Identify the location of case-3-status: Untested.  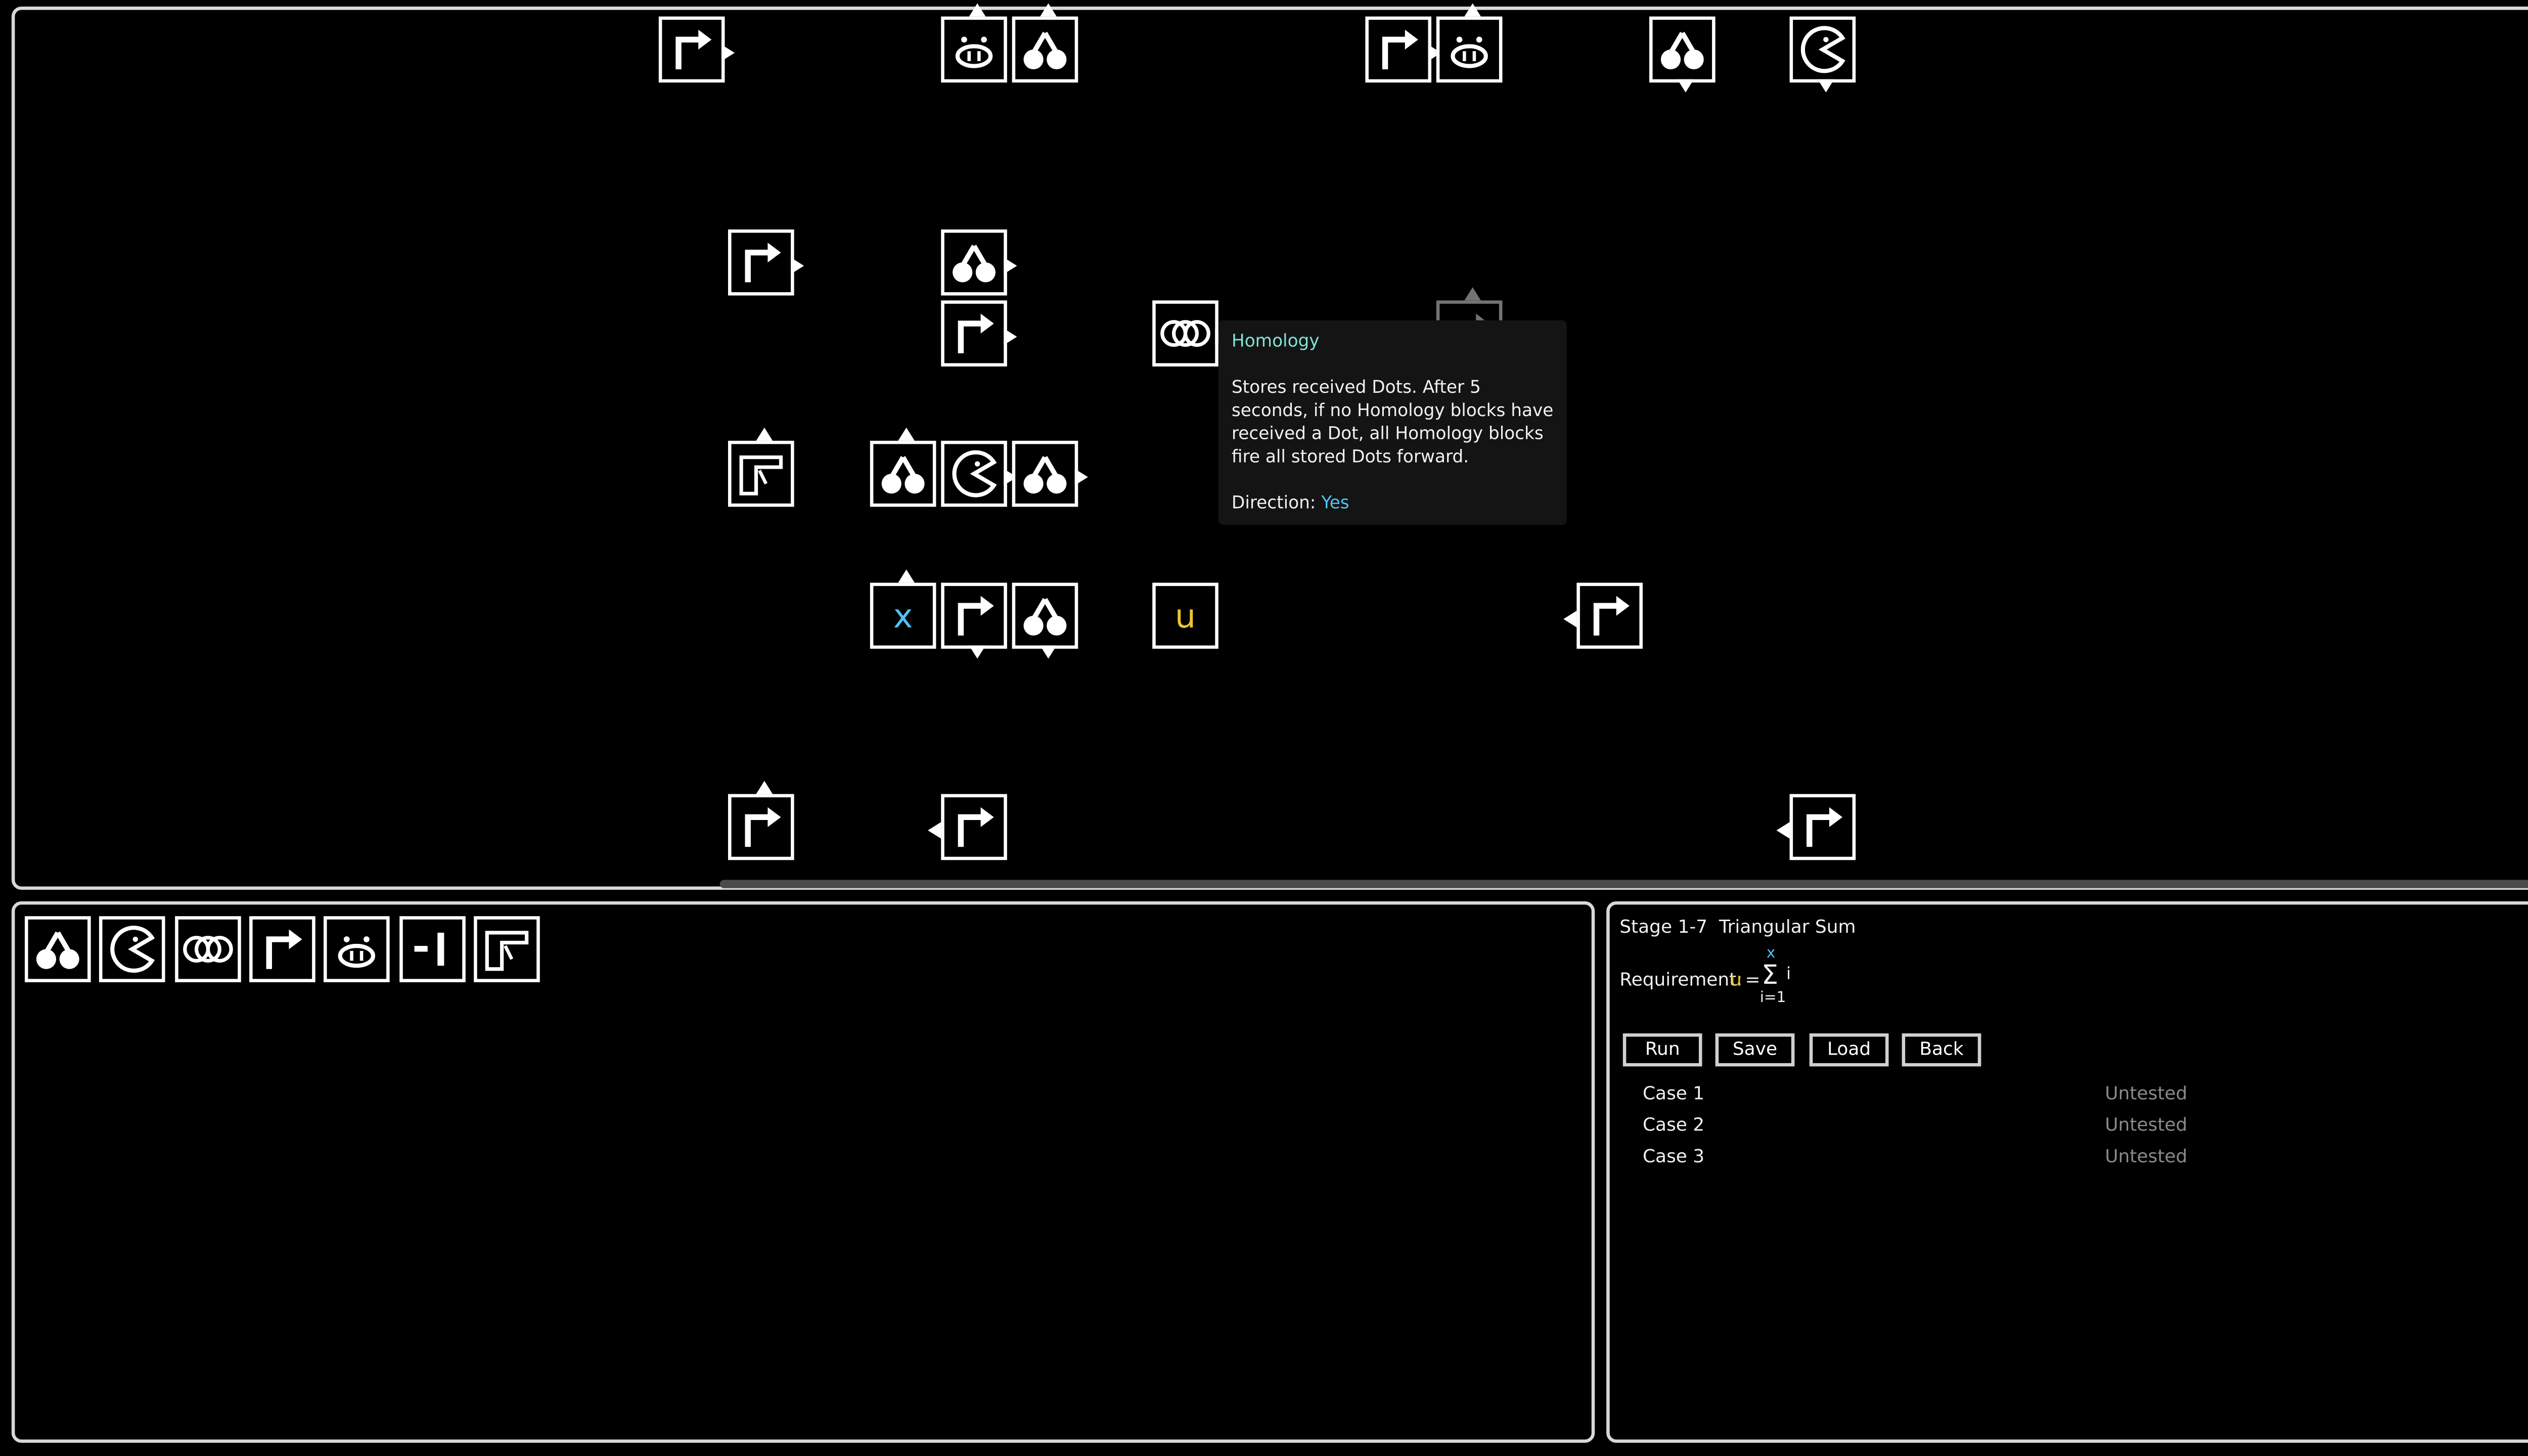
(2146, 1156).